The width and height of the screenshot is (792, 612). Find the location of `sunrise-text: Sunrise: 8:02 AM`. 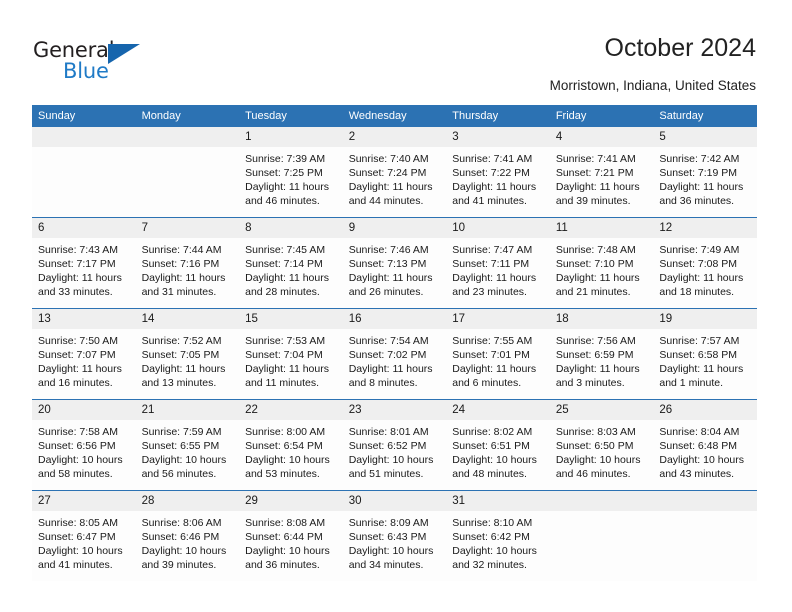

sunrise-text: Sunrise: 8:02 AM is located at coordinates (492, 432).